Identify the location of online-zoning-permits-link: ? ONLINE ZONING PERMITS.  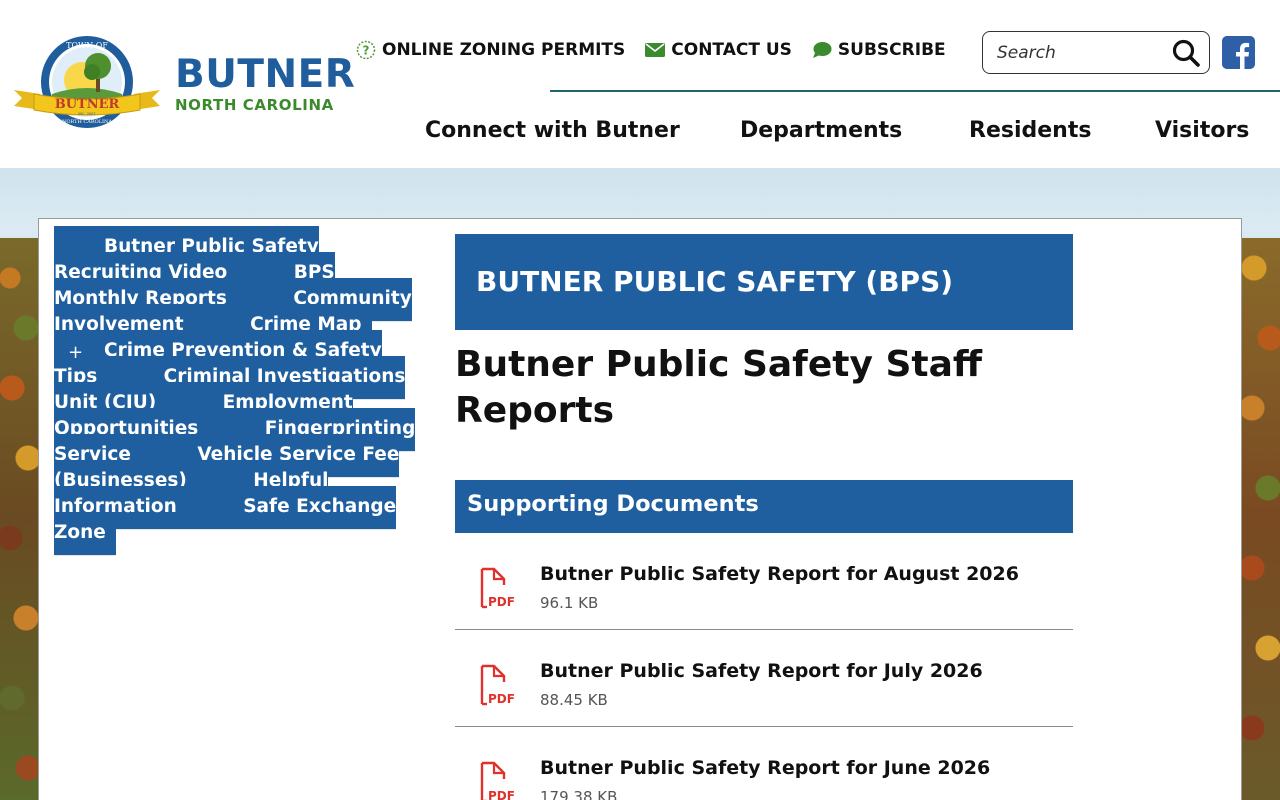
(490, 50).